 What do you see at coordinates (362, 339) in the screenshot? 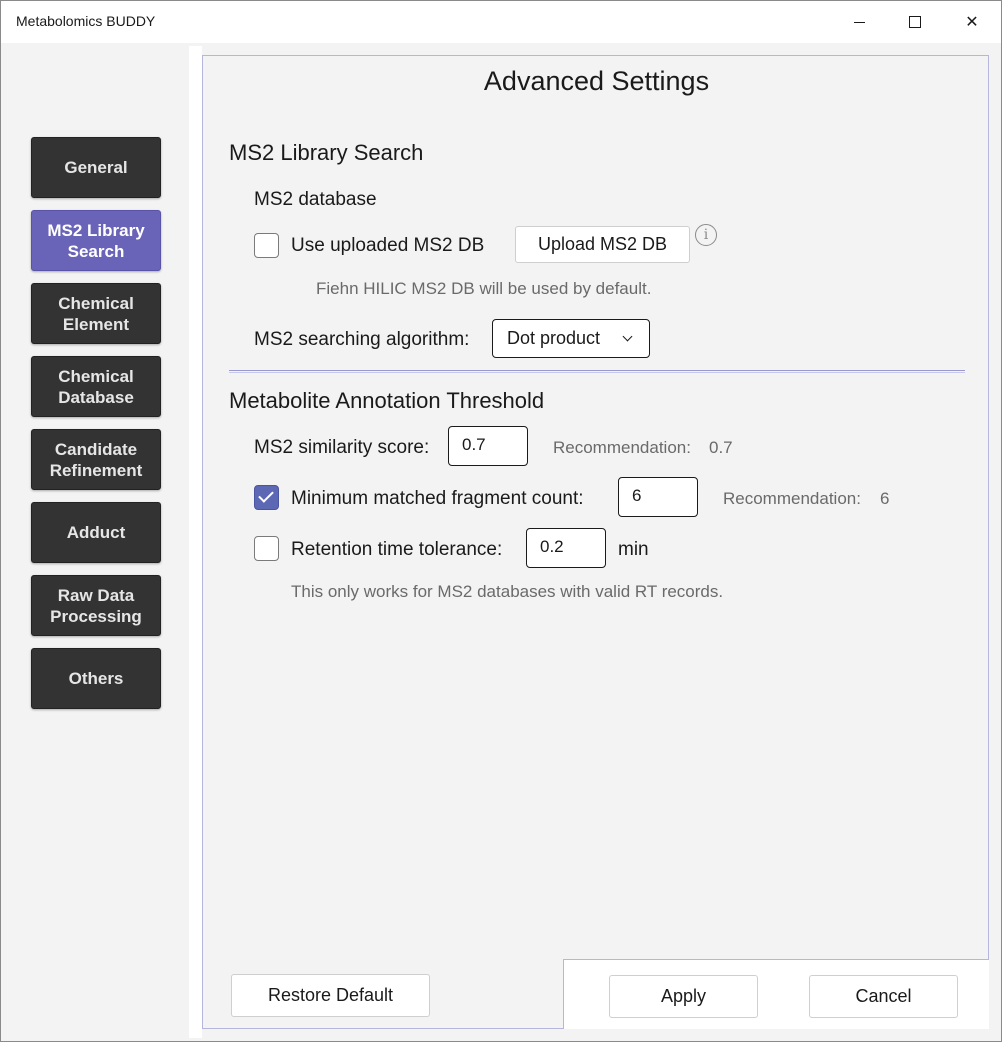
I see `algorithm-label: MS2 searching algorithm:` at bounding box center [362, 339].